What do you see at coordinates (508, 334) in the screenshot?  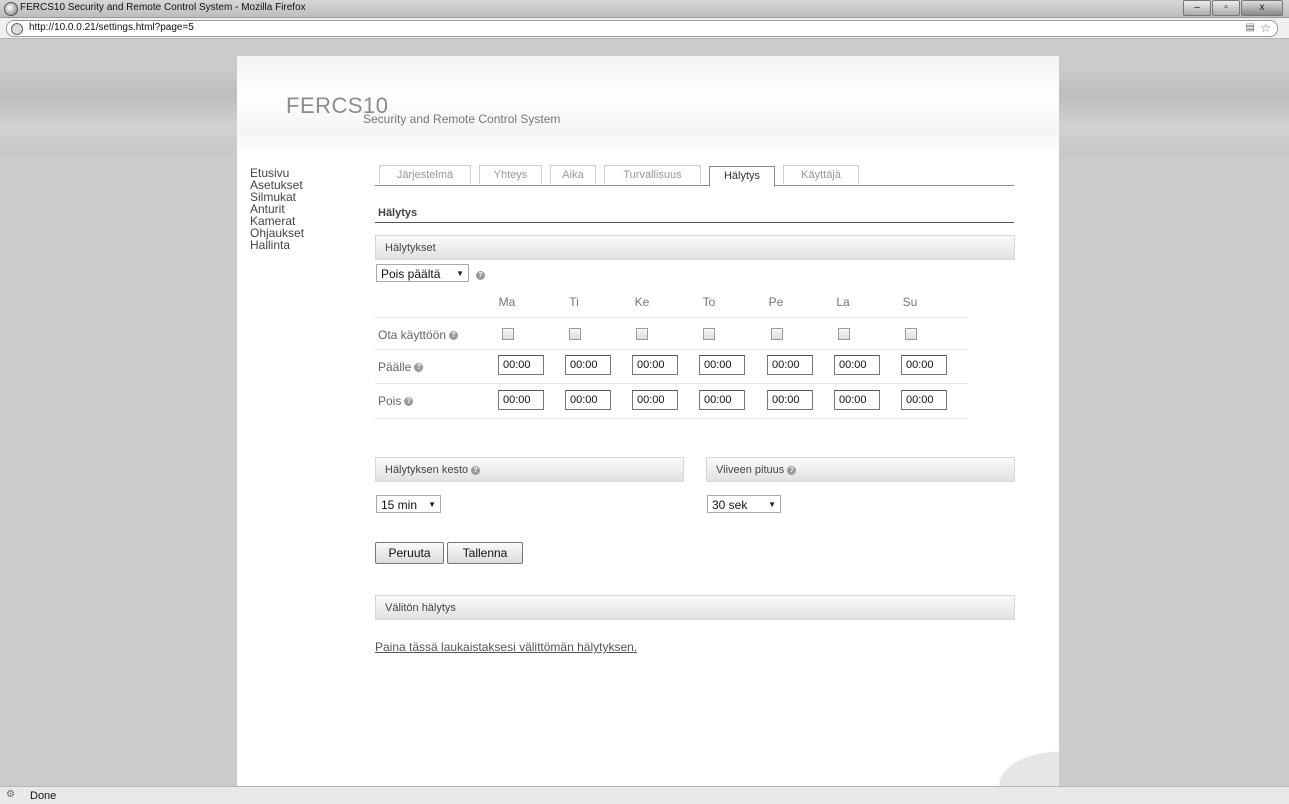 I see `enable-checkbox-ma` at bounding box center [508, 334].